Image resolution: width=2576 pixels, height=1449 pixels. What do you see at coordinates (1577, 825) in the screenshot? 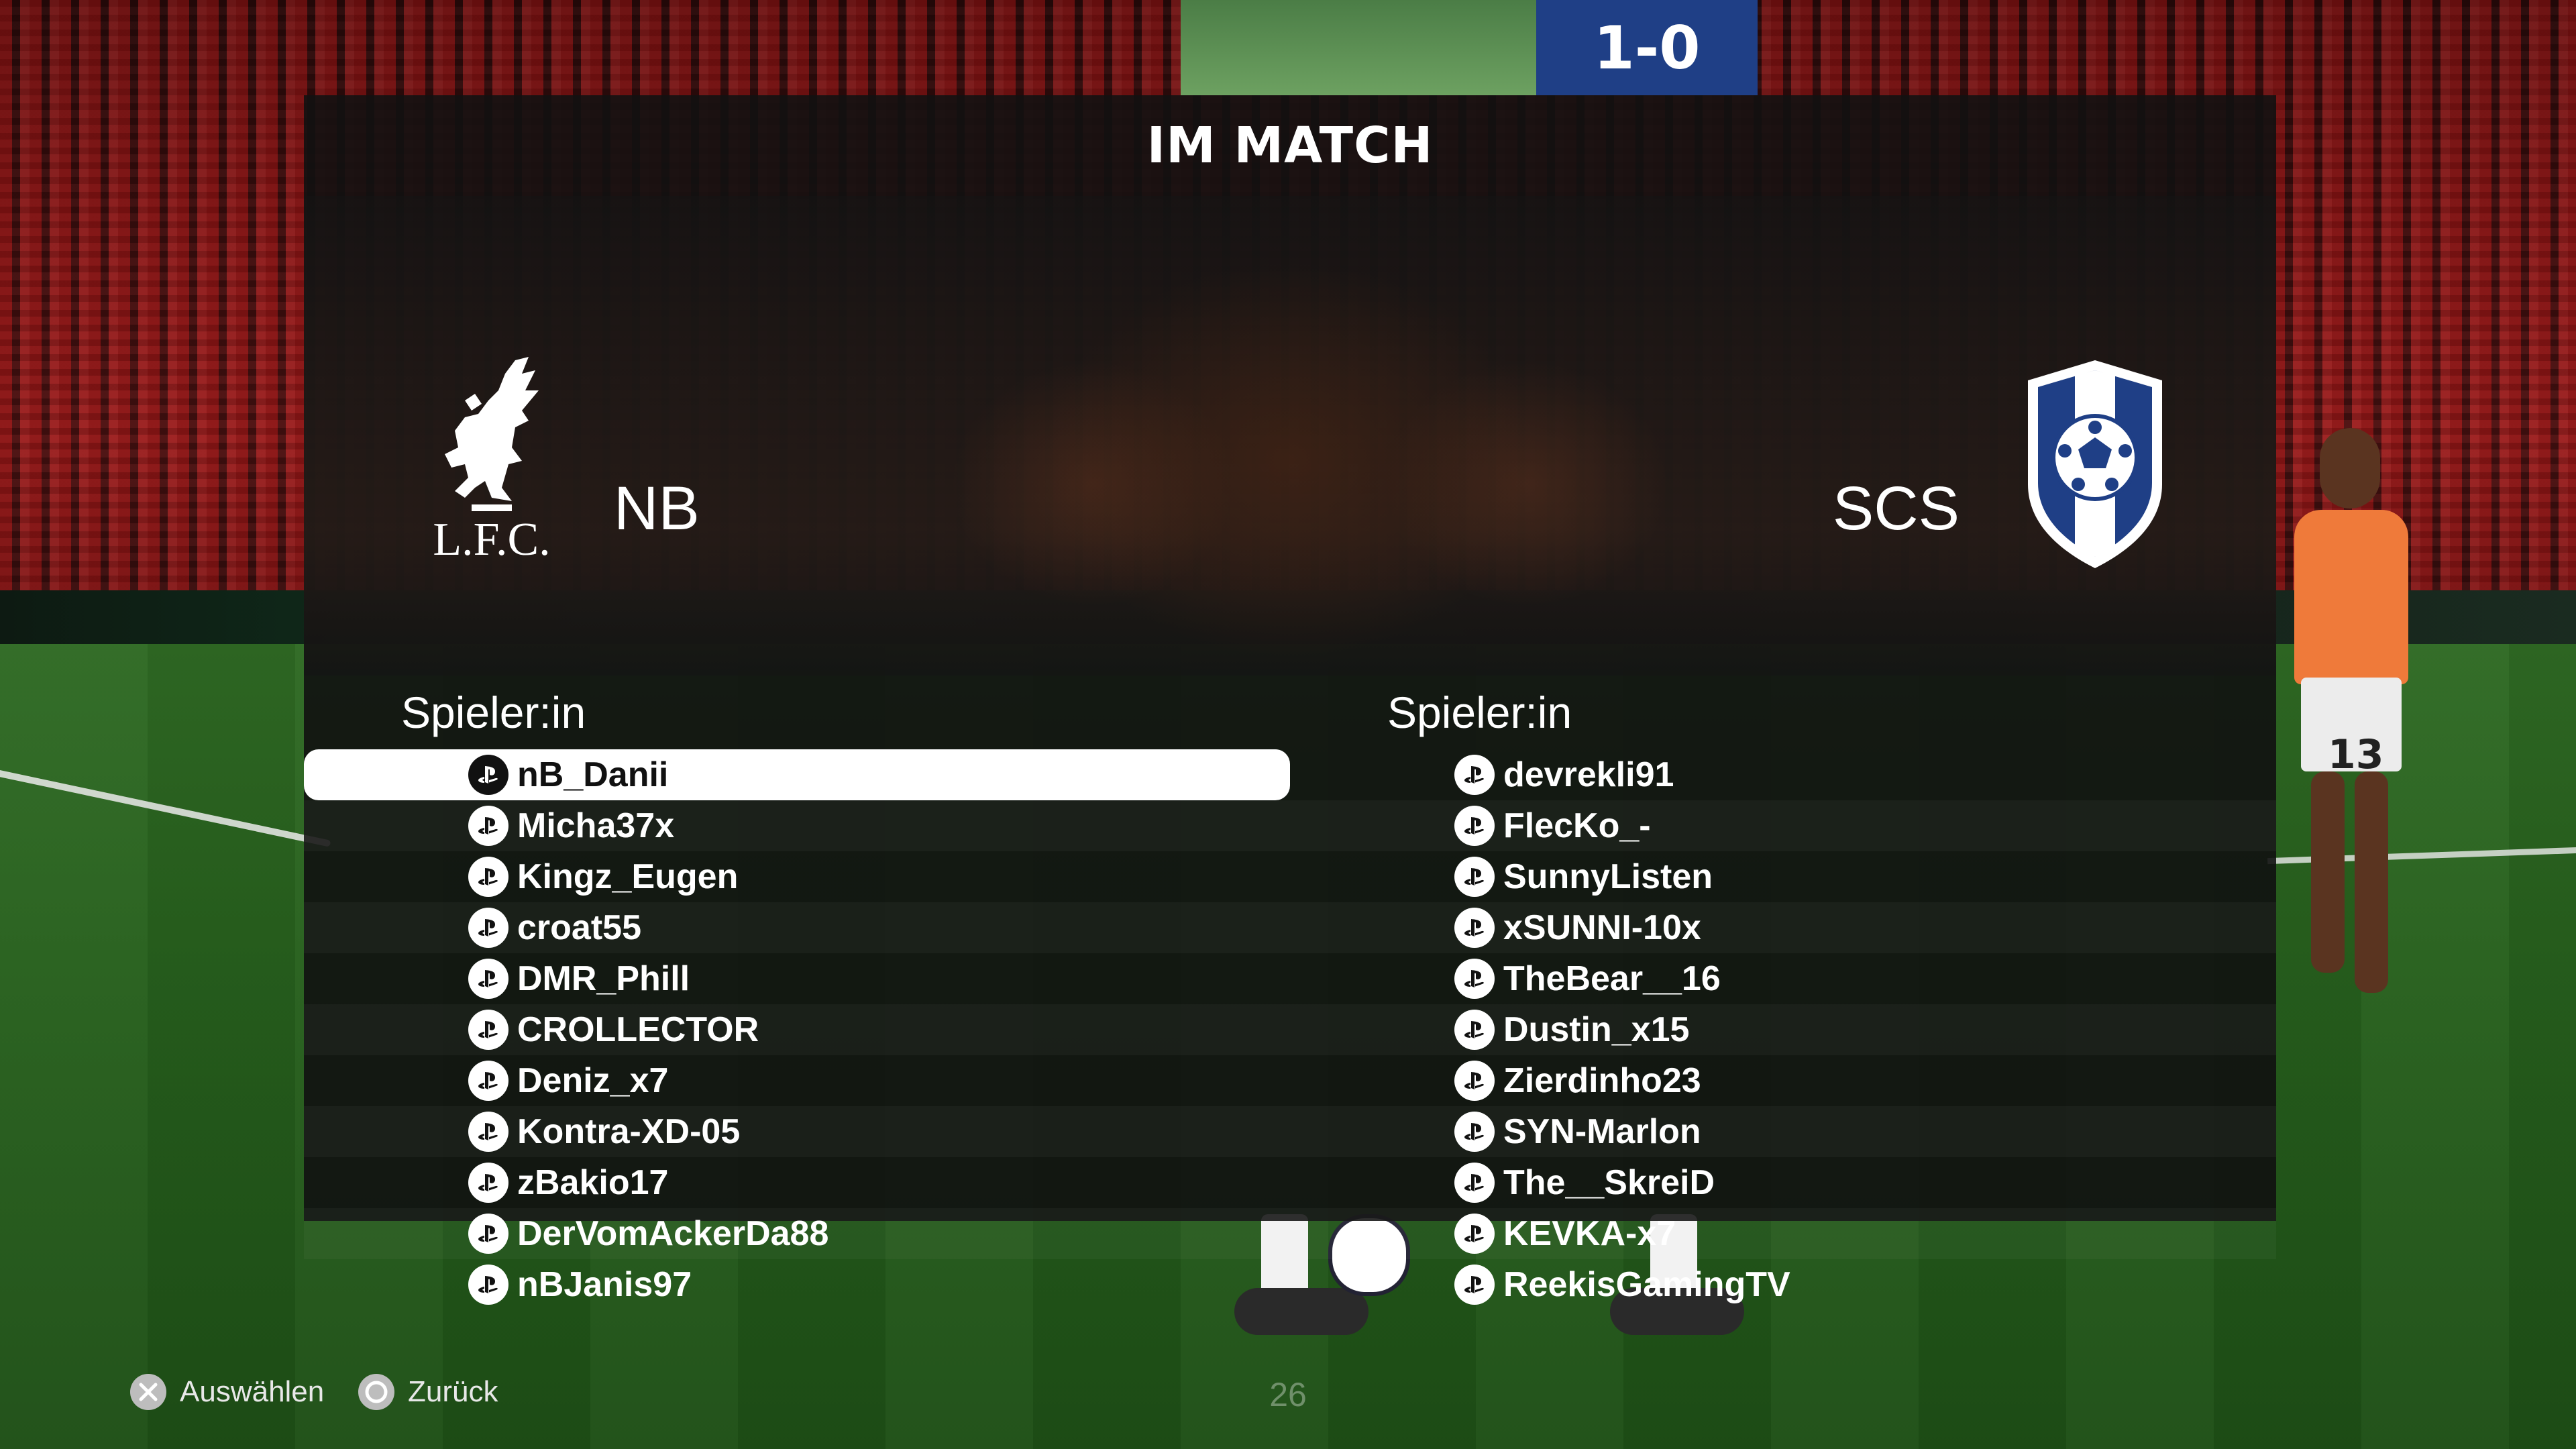
I see `player-name: FlecKo_-` at bounding box center [1577, 825].